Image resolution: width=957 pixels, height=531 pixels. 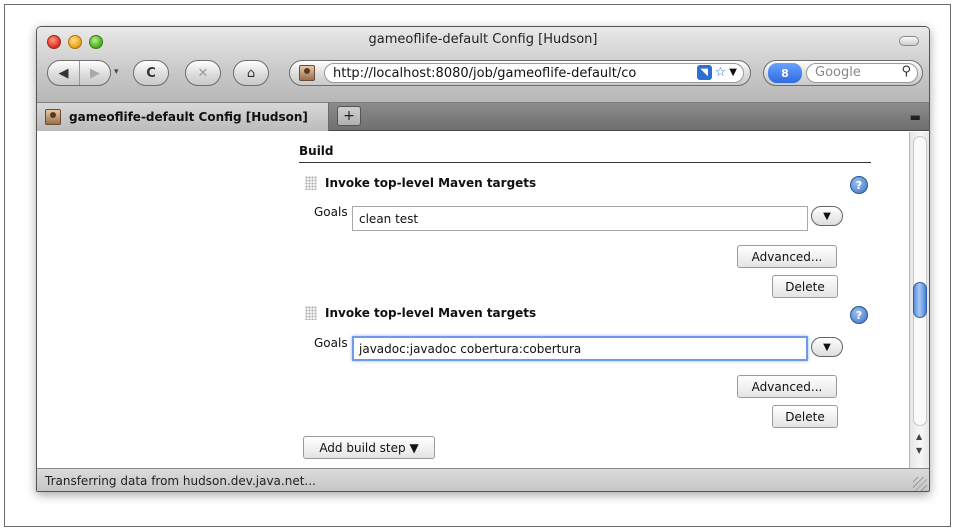 What do you see at coordinates (909, 41) in the screenshot?
I see `toolbar-toggle-button` at bounding box center [909, 41].